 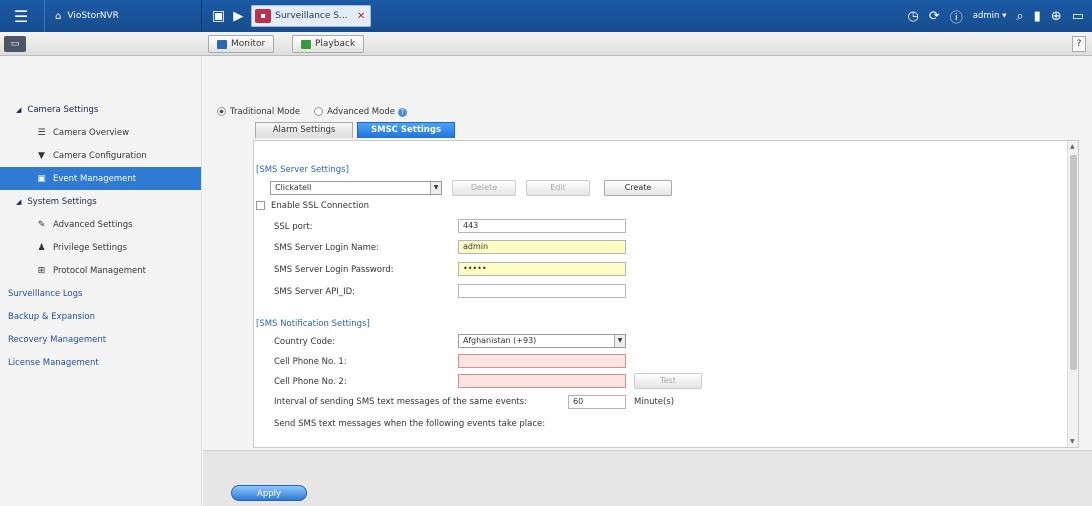 I want to click on traditional-mode-radio: Traditional Mode, so click(x=258, y=112).